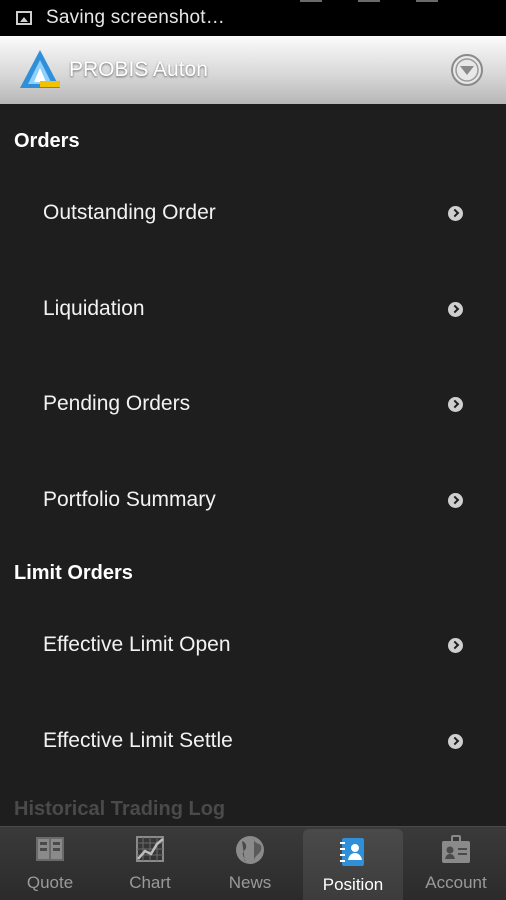  I want to click on section-header-limit-orders: Limit Orders, so click(73, 573).